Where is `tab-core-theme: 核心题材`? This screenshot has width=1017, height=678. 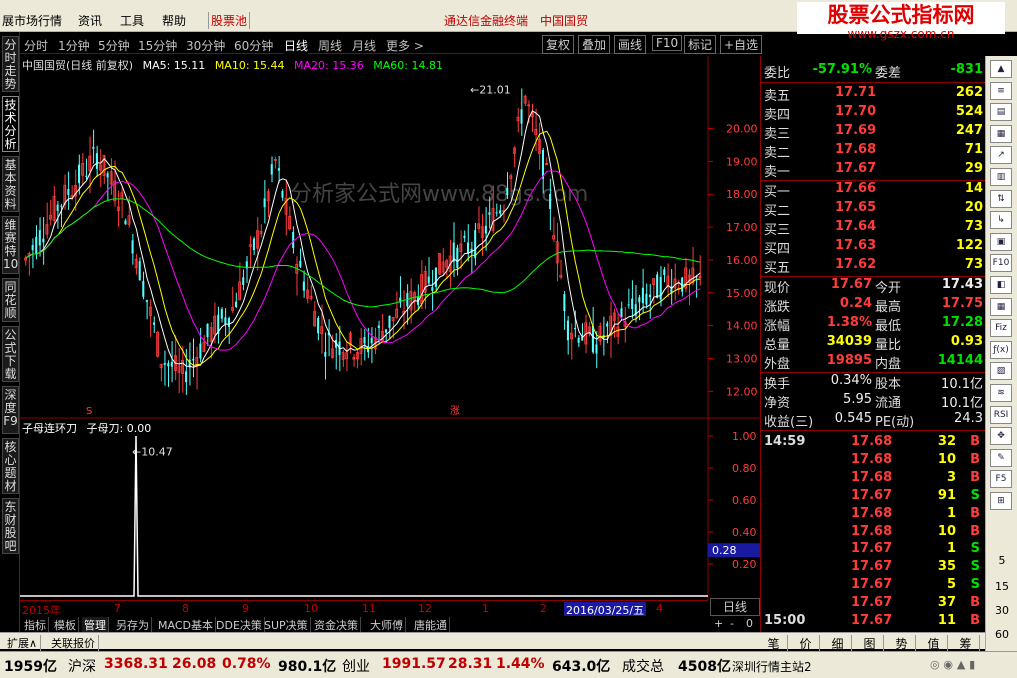
tab-core-theme: 核心题材 is located at coordinates (10, 466).